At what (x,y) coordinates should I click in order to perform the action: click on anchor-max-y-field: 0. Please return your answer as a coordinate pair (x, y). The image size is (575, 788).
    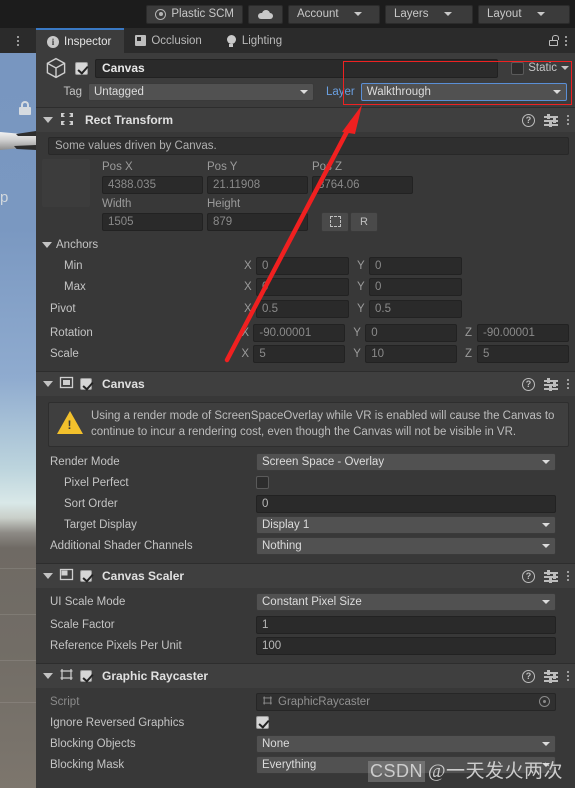
    Looking at the image, I should click on (415, 286).